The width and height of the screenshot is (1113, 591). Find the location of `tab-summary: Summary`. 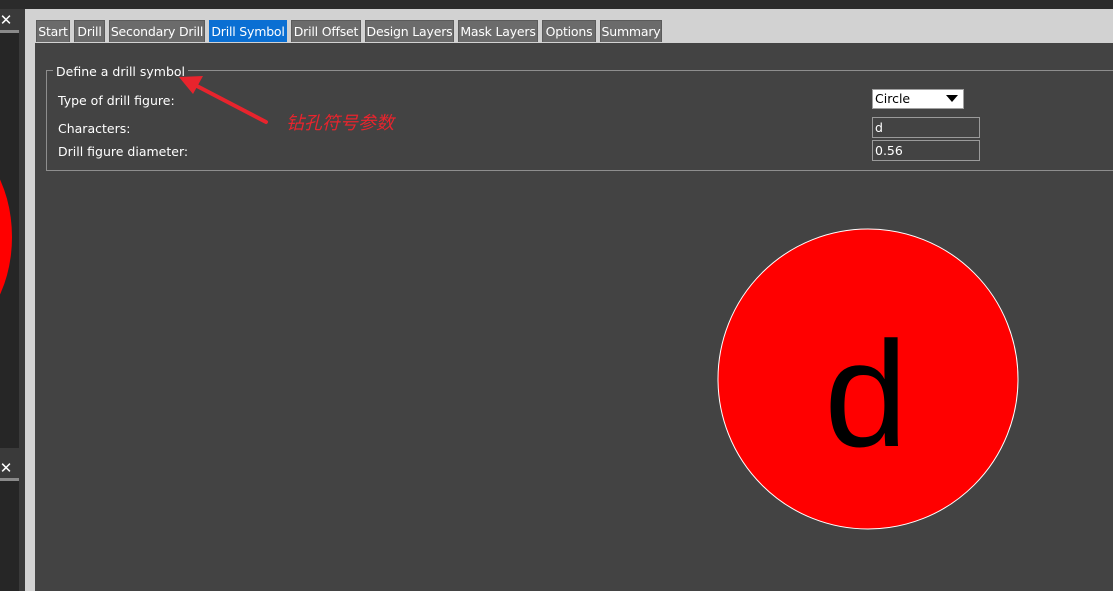

tab-summary: Summary is located at coordinates (631, 31).